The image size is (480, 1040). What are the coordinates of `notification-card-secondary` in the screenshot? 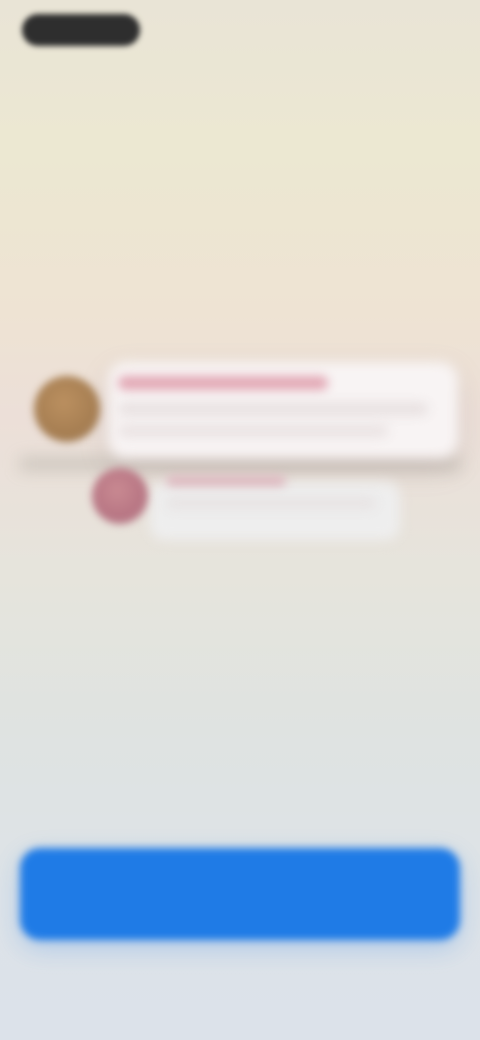 It's located at (275, 511).